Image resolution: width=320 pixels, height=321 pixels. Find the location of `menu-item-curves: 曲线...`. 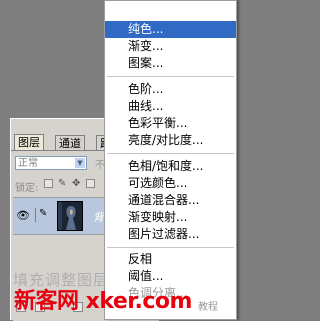

menu-item-curves: 曲线... is located at coordinates (170, 106).